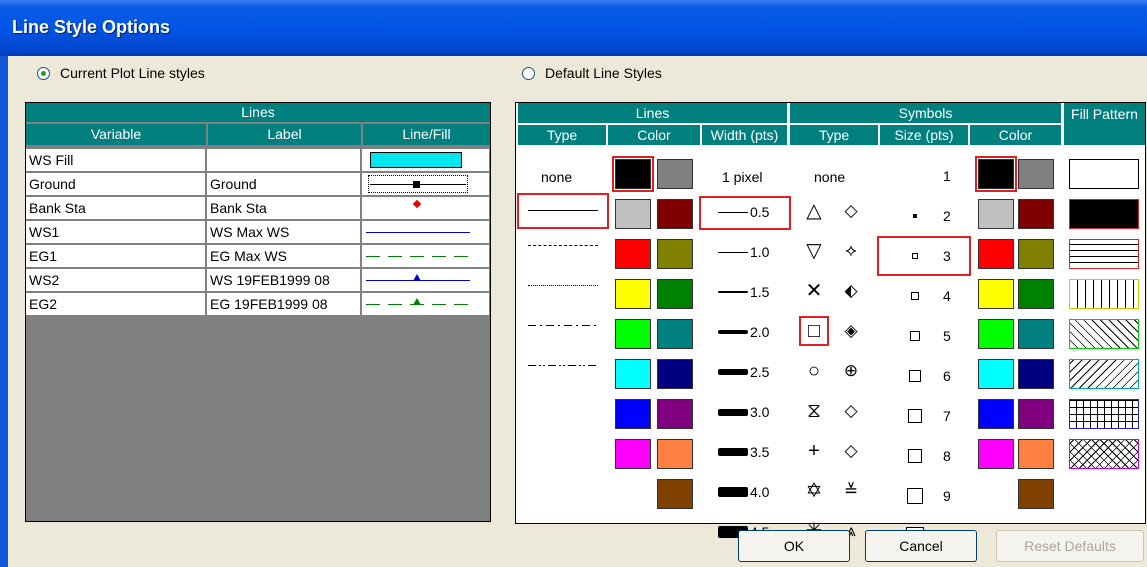 Image resolution: width=1147 pixels, height=567 pixels. What do you see at coordinates (924, 296) in the screenshot?
I see `size-option: 4` at bounding box center [924, 296].